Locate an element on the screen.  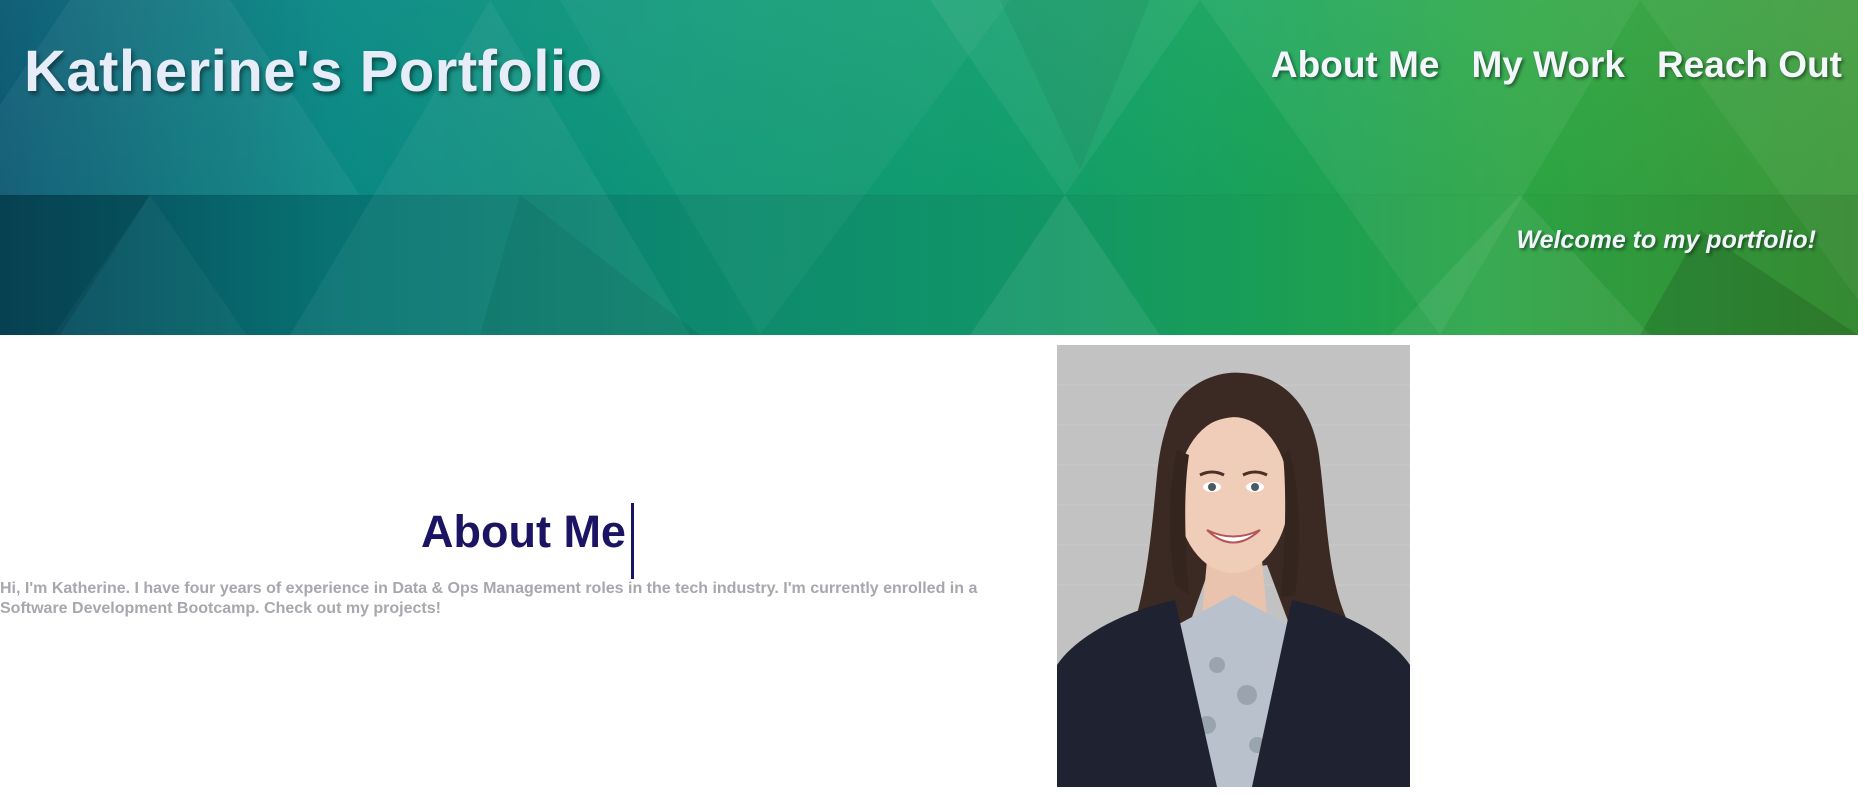
main-nav: About Me My Work Reach Out is located at coordinates (1556, 65).